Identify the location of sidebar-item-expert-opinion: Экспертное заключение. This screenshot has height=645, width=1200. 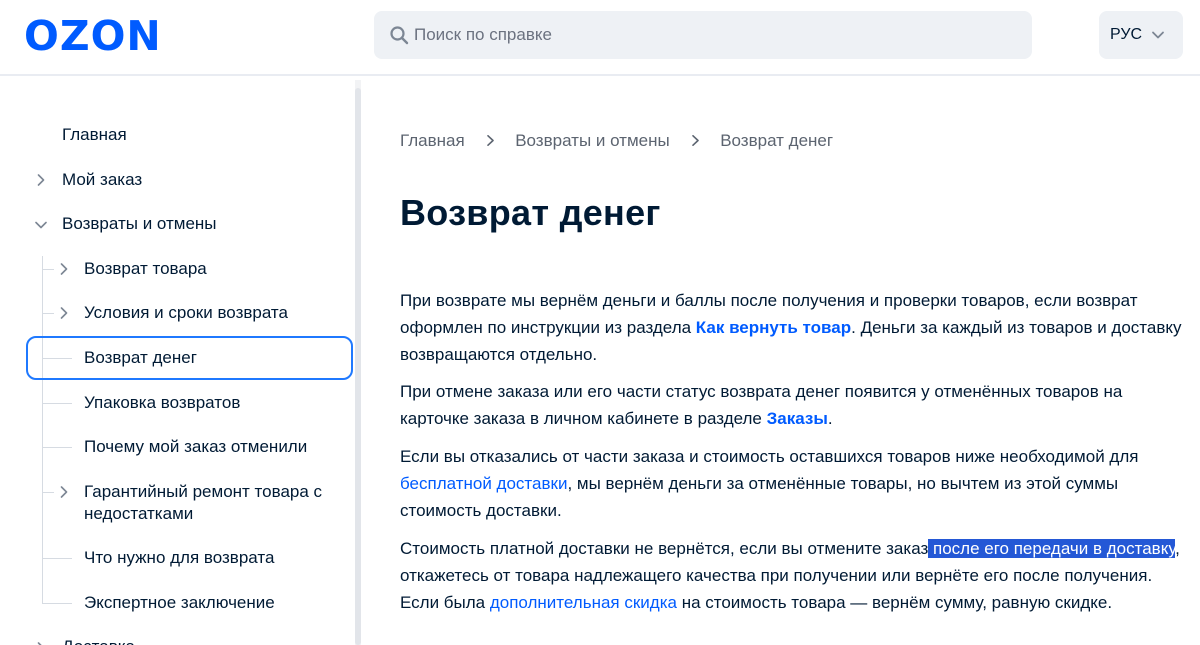
(179, 603).